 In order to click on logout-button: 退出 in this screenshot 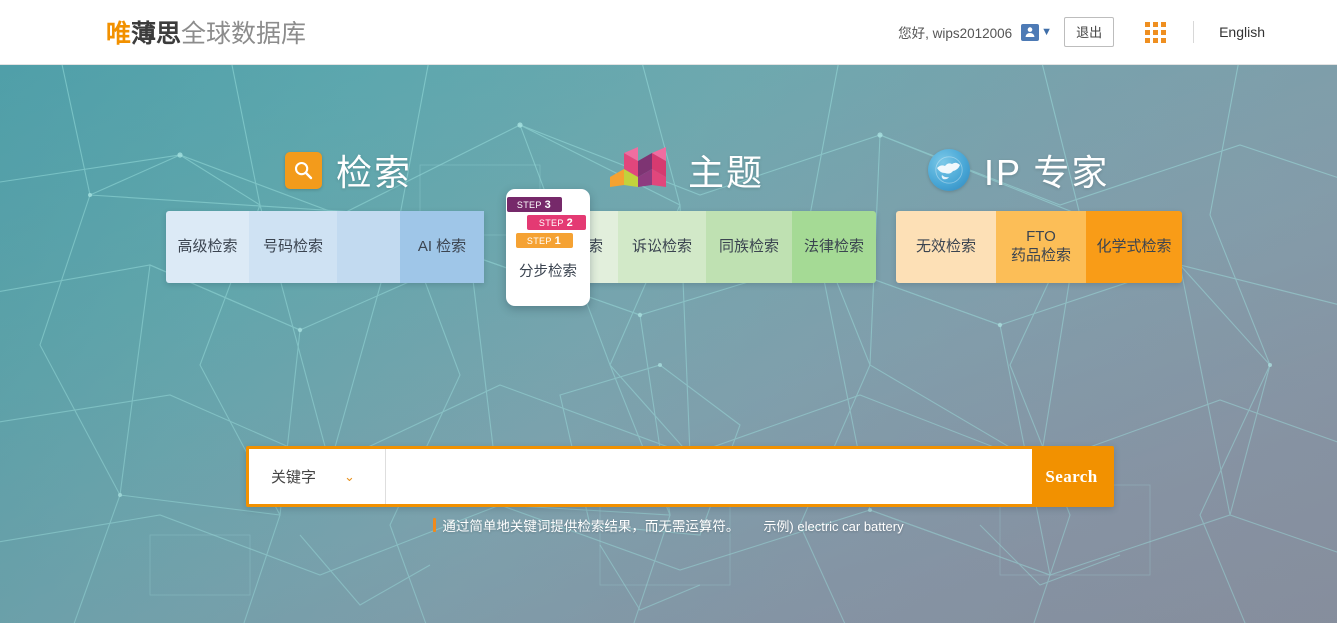, I will do `click(1089, 32)`.